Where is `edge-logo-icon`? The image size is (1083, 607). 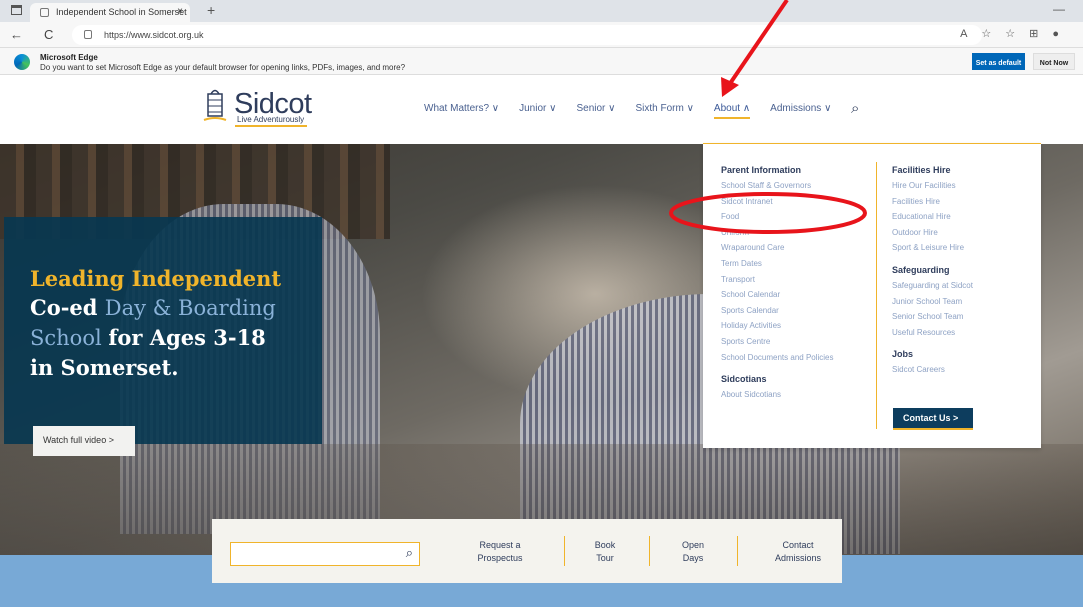
edge-logo-icon is located at coordinates (22, 62).